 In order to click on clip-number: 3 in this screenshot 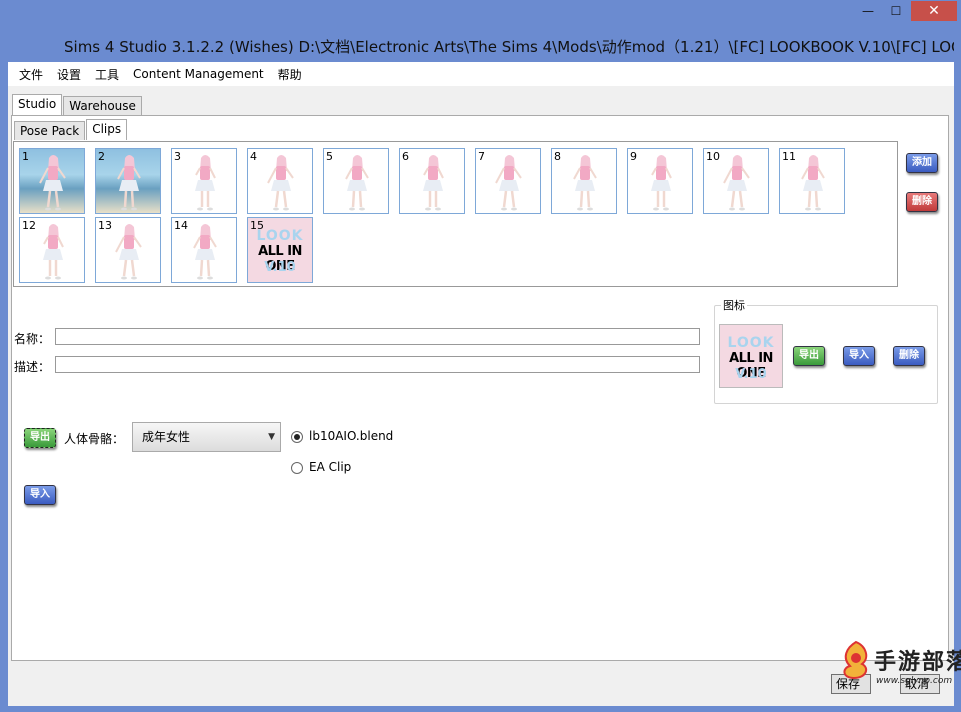, I will do `click(177, 156)`.